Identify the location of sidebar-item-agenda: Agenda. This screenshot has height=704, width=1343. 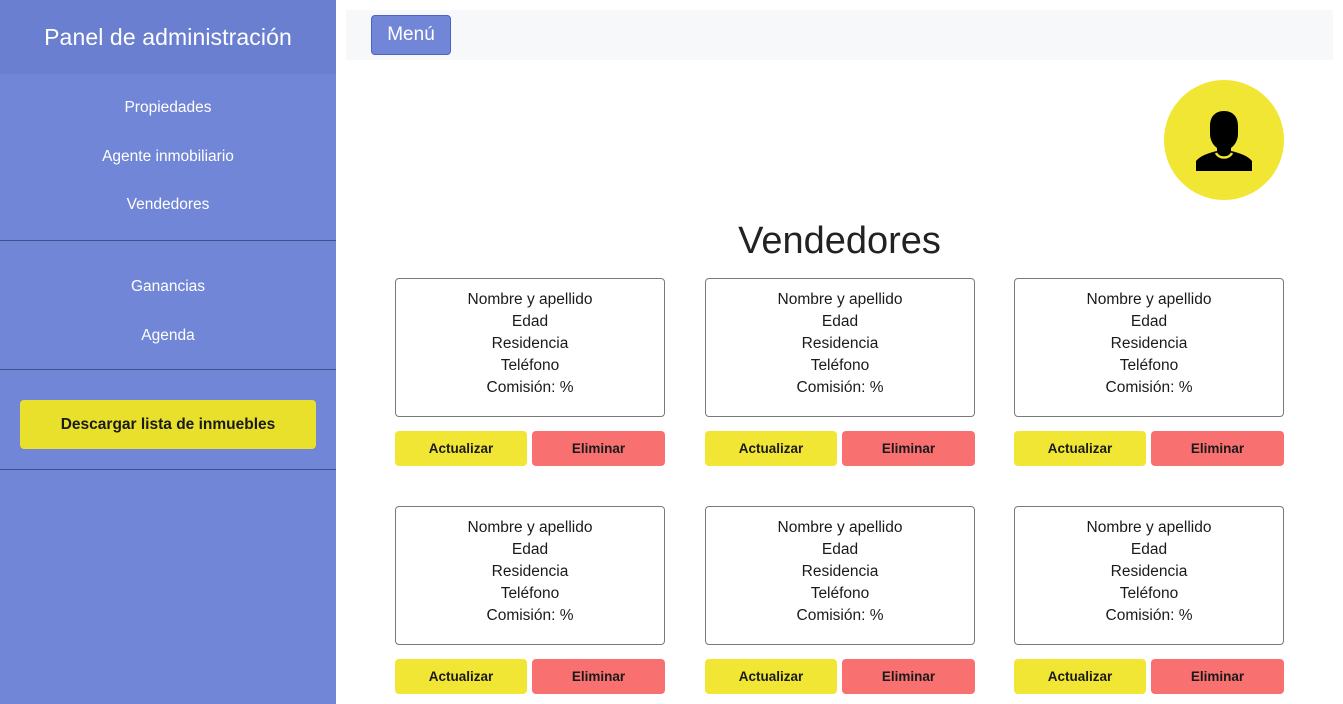
(168, 335).